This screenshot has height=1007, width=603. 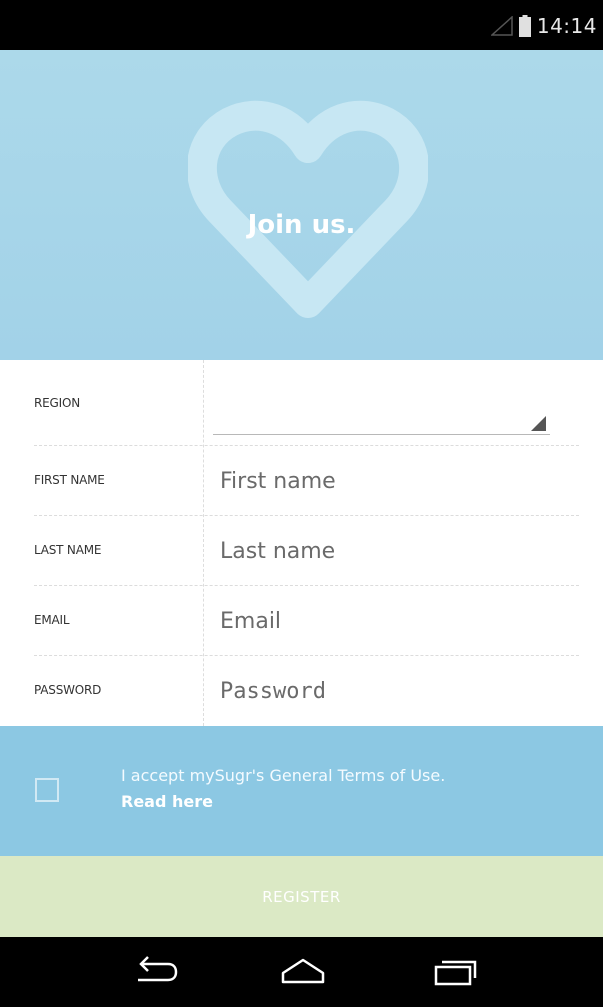 I want to click on home-icon, so click(x=303, y=972).